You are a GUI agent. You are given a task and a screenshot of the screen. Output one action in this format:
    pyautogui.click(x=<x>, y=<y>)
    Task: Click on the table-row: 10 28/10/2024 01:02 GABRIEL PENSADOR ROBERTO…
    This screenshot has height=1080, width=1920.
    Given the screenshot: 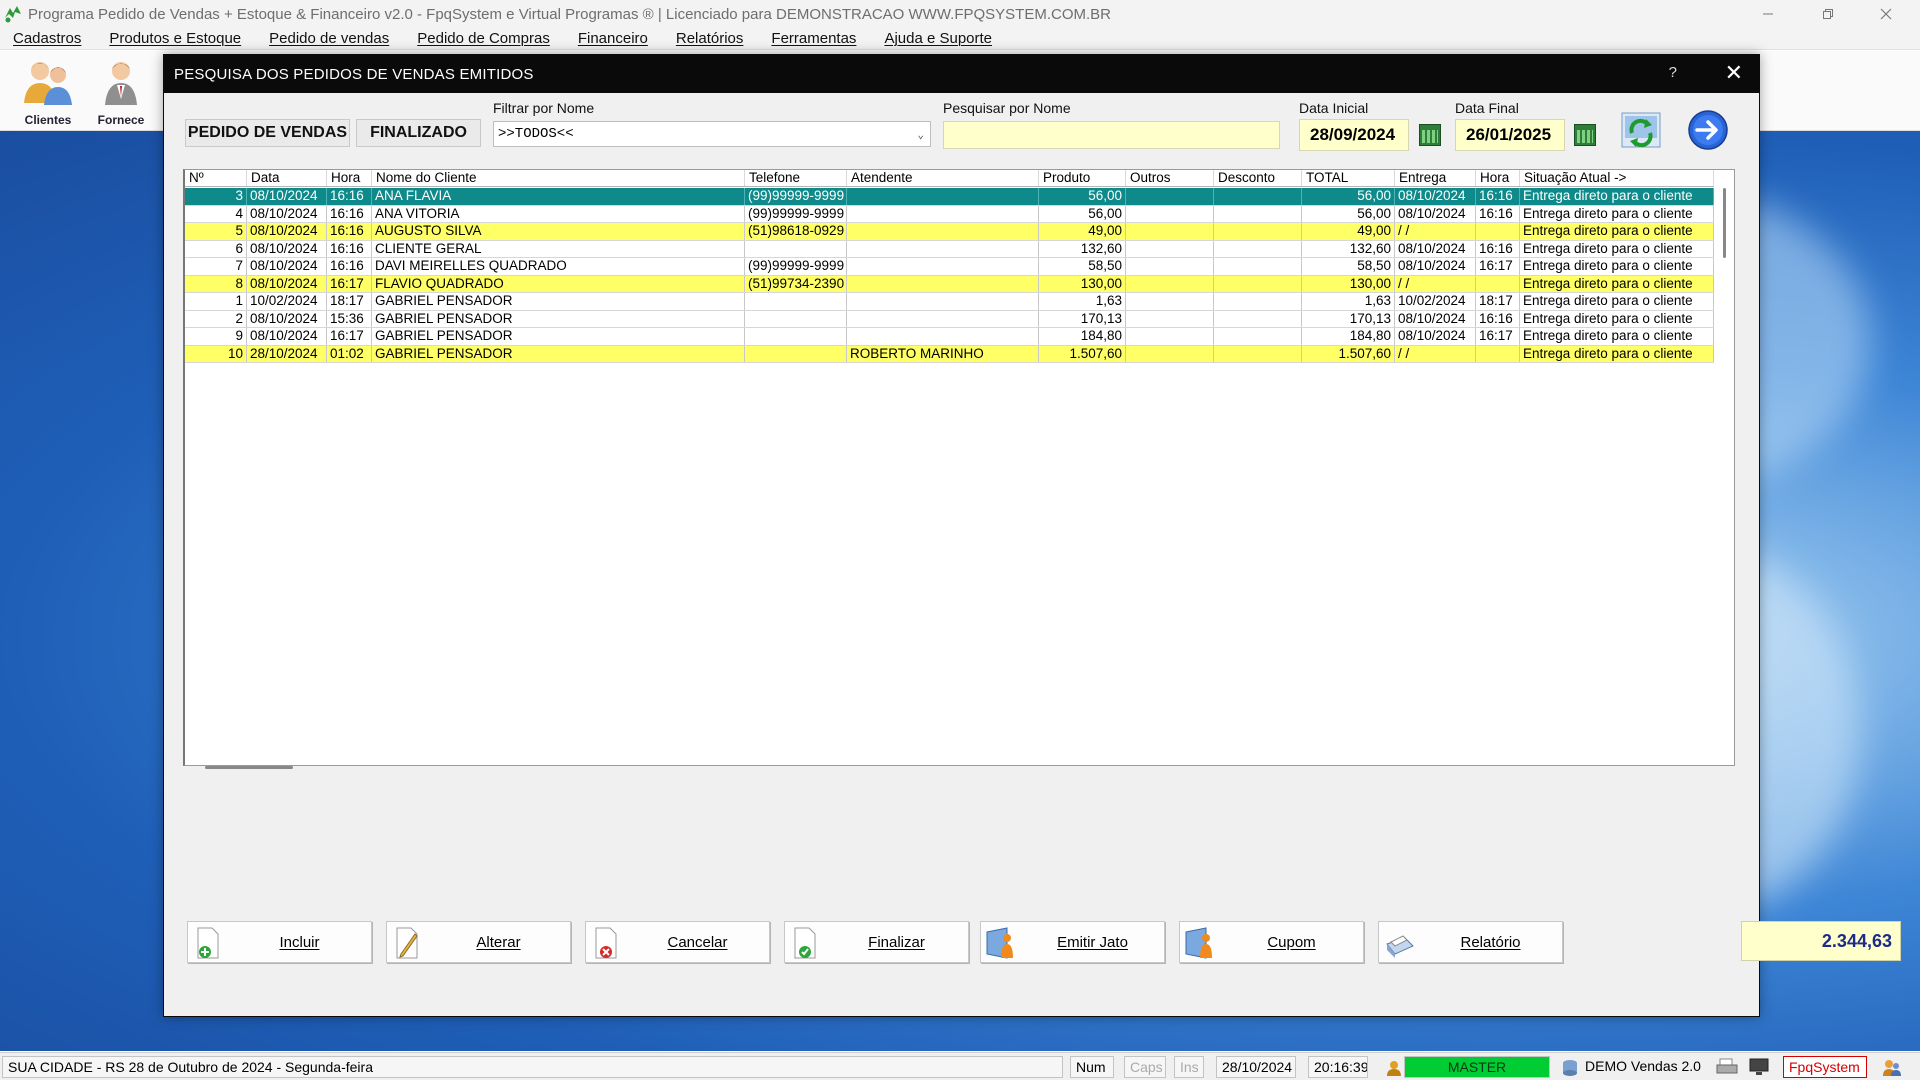 What is the action you would take?
    pyautogui.click(x=949, y=354)
    